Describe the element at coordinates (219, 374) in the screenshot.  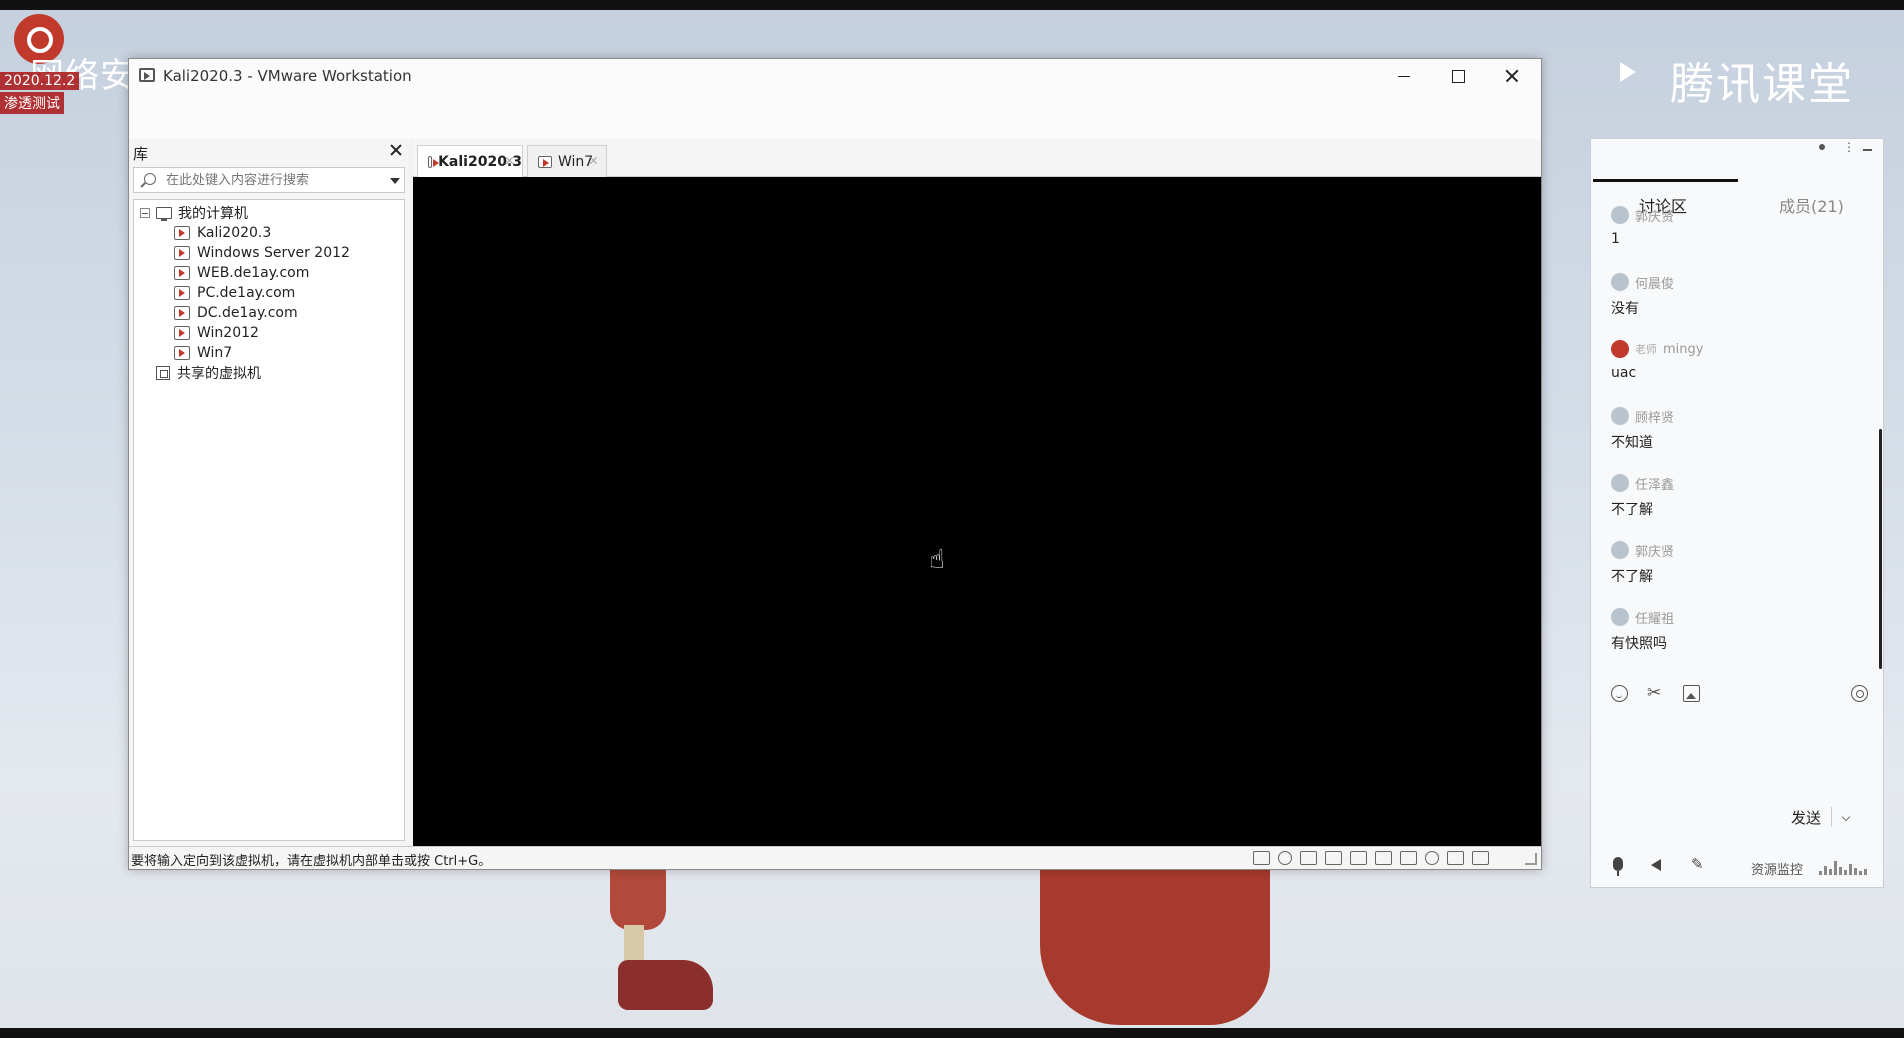
I see `tree-item-label: 共享的虚拟机` at that location.